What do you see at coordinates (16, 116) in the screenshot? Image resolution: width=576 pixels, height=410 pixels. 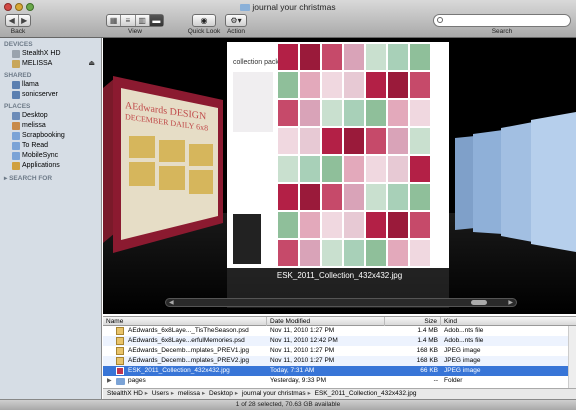 I see `desktop-icon` at bounding box center [16, 116].